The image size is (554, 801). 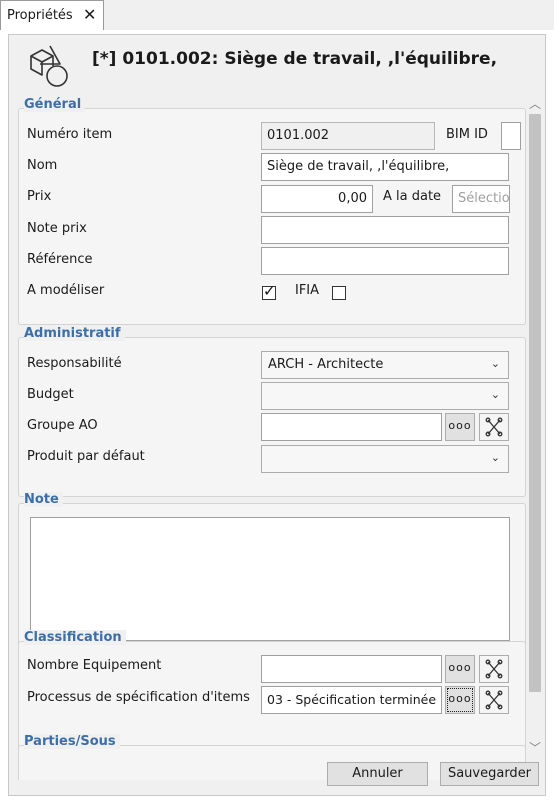 I want to click on processus-field: 03 - Spécification terminée, so click(x=351, y=700).